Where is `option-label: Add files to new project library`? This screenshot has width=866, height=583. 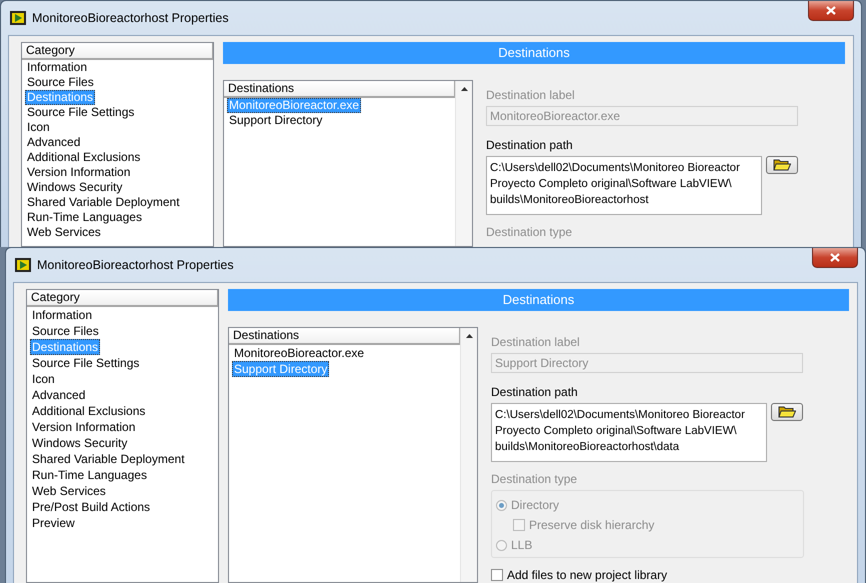 option-label: Add files to new project library is located at coordinates (587, 575).